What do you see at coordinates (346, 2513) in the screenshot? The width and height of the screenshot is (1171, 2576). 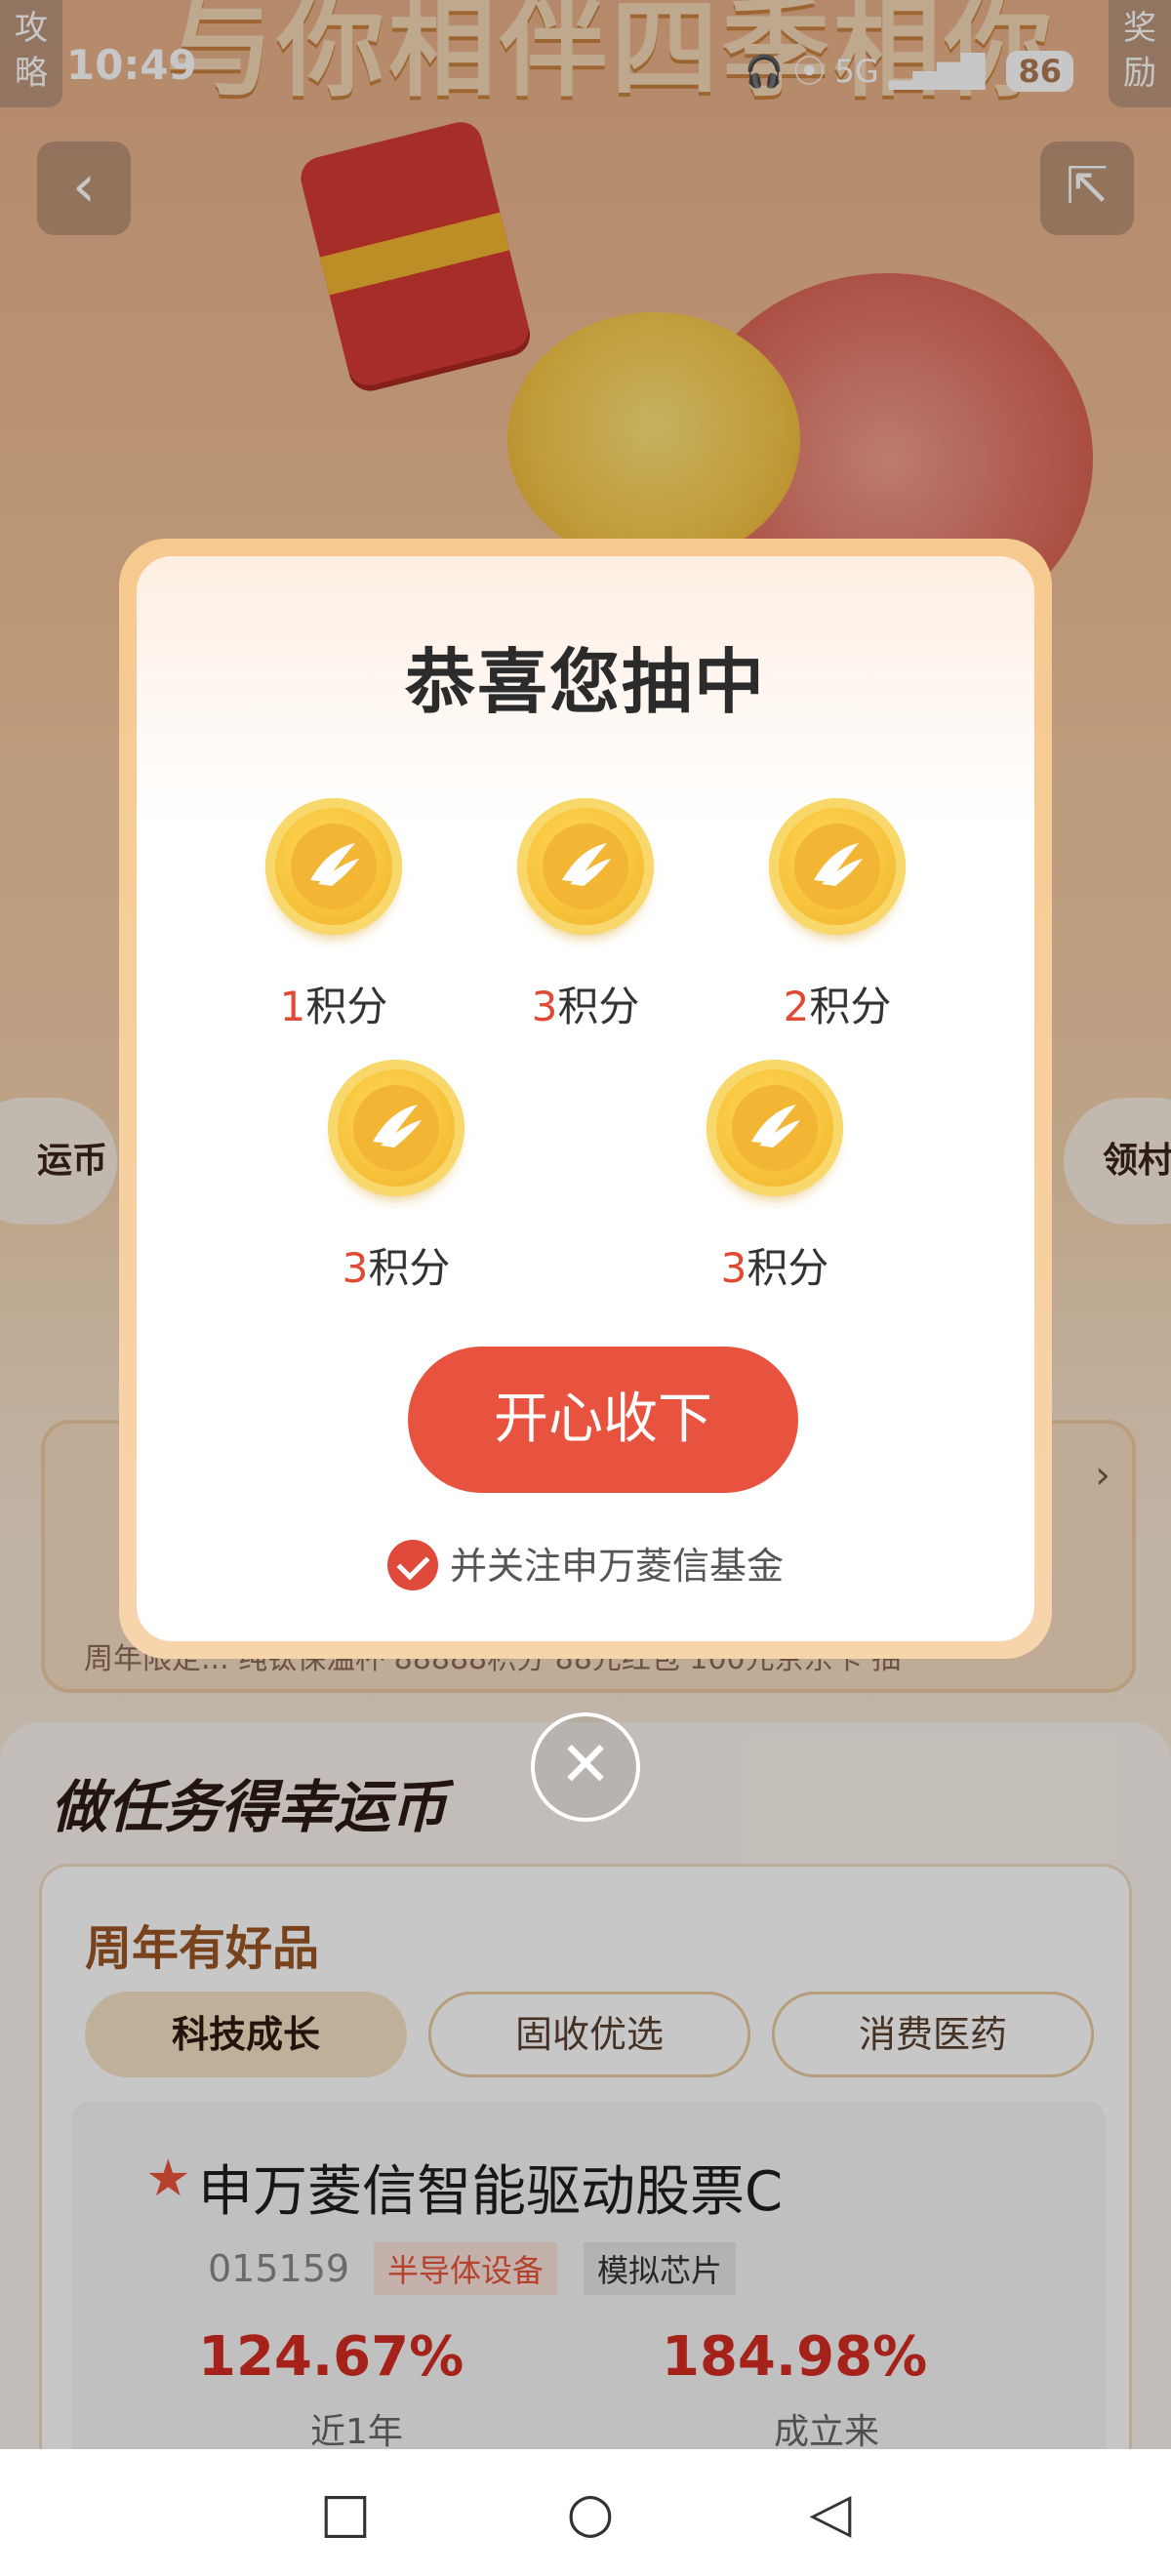 I see `recents-icon: □` at bounding box center [346, 2513].